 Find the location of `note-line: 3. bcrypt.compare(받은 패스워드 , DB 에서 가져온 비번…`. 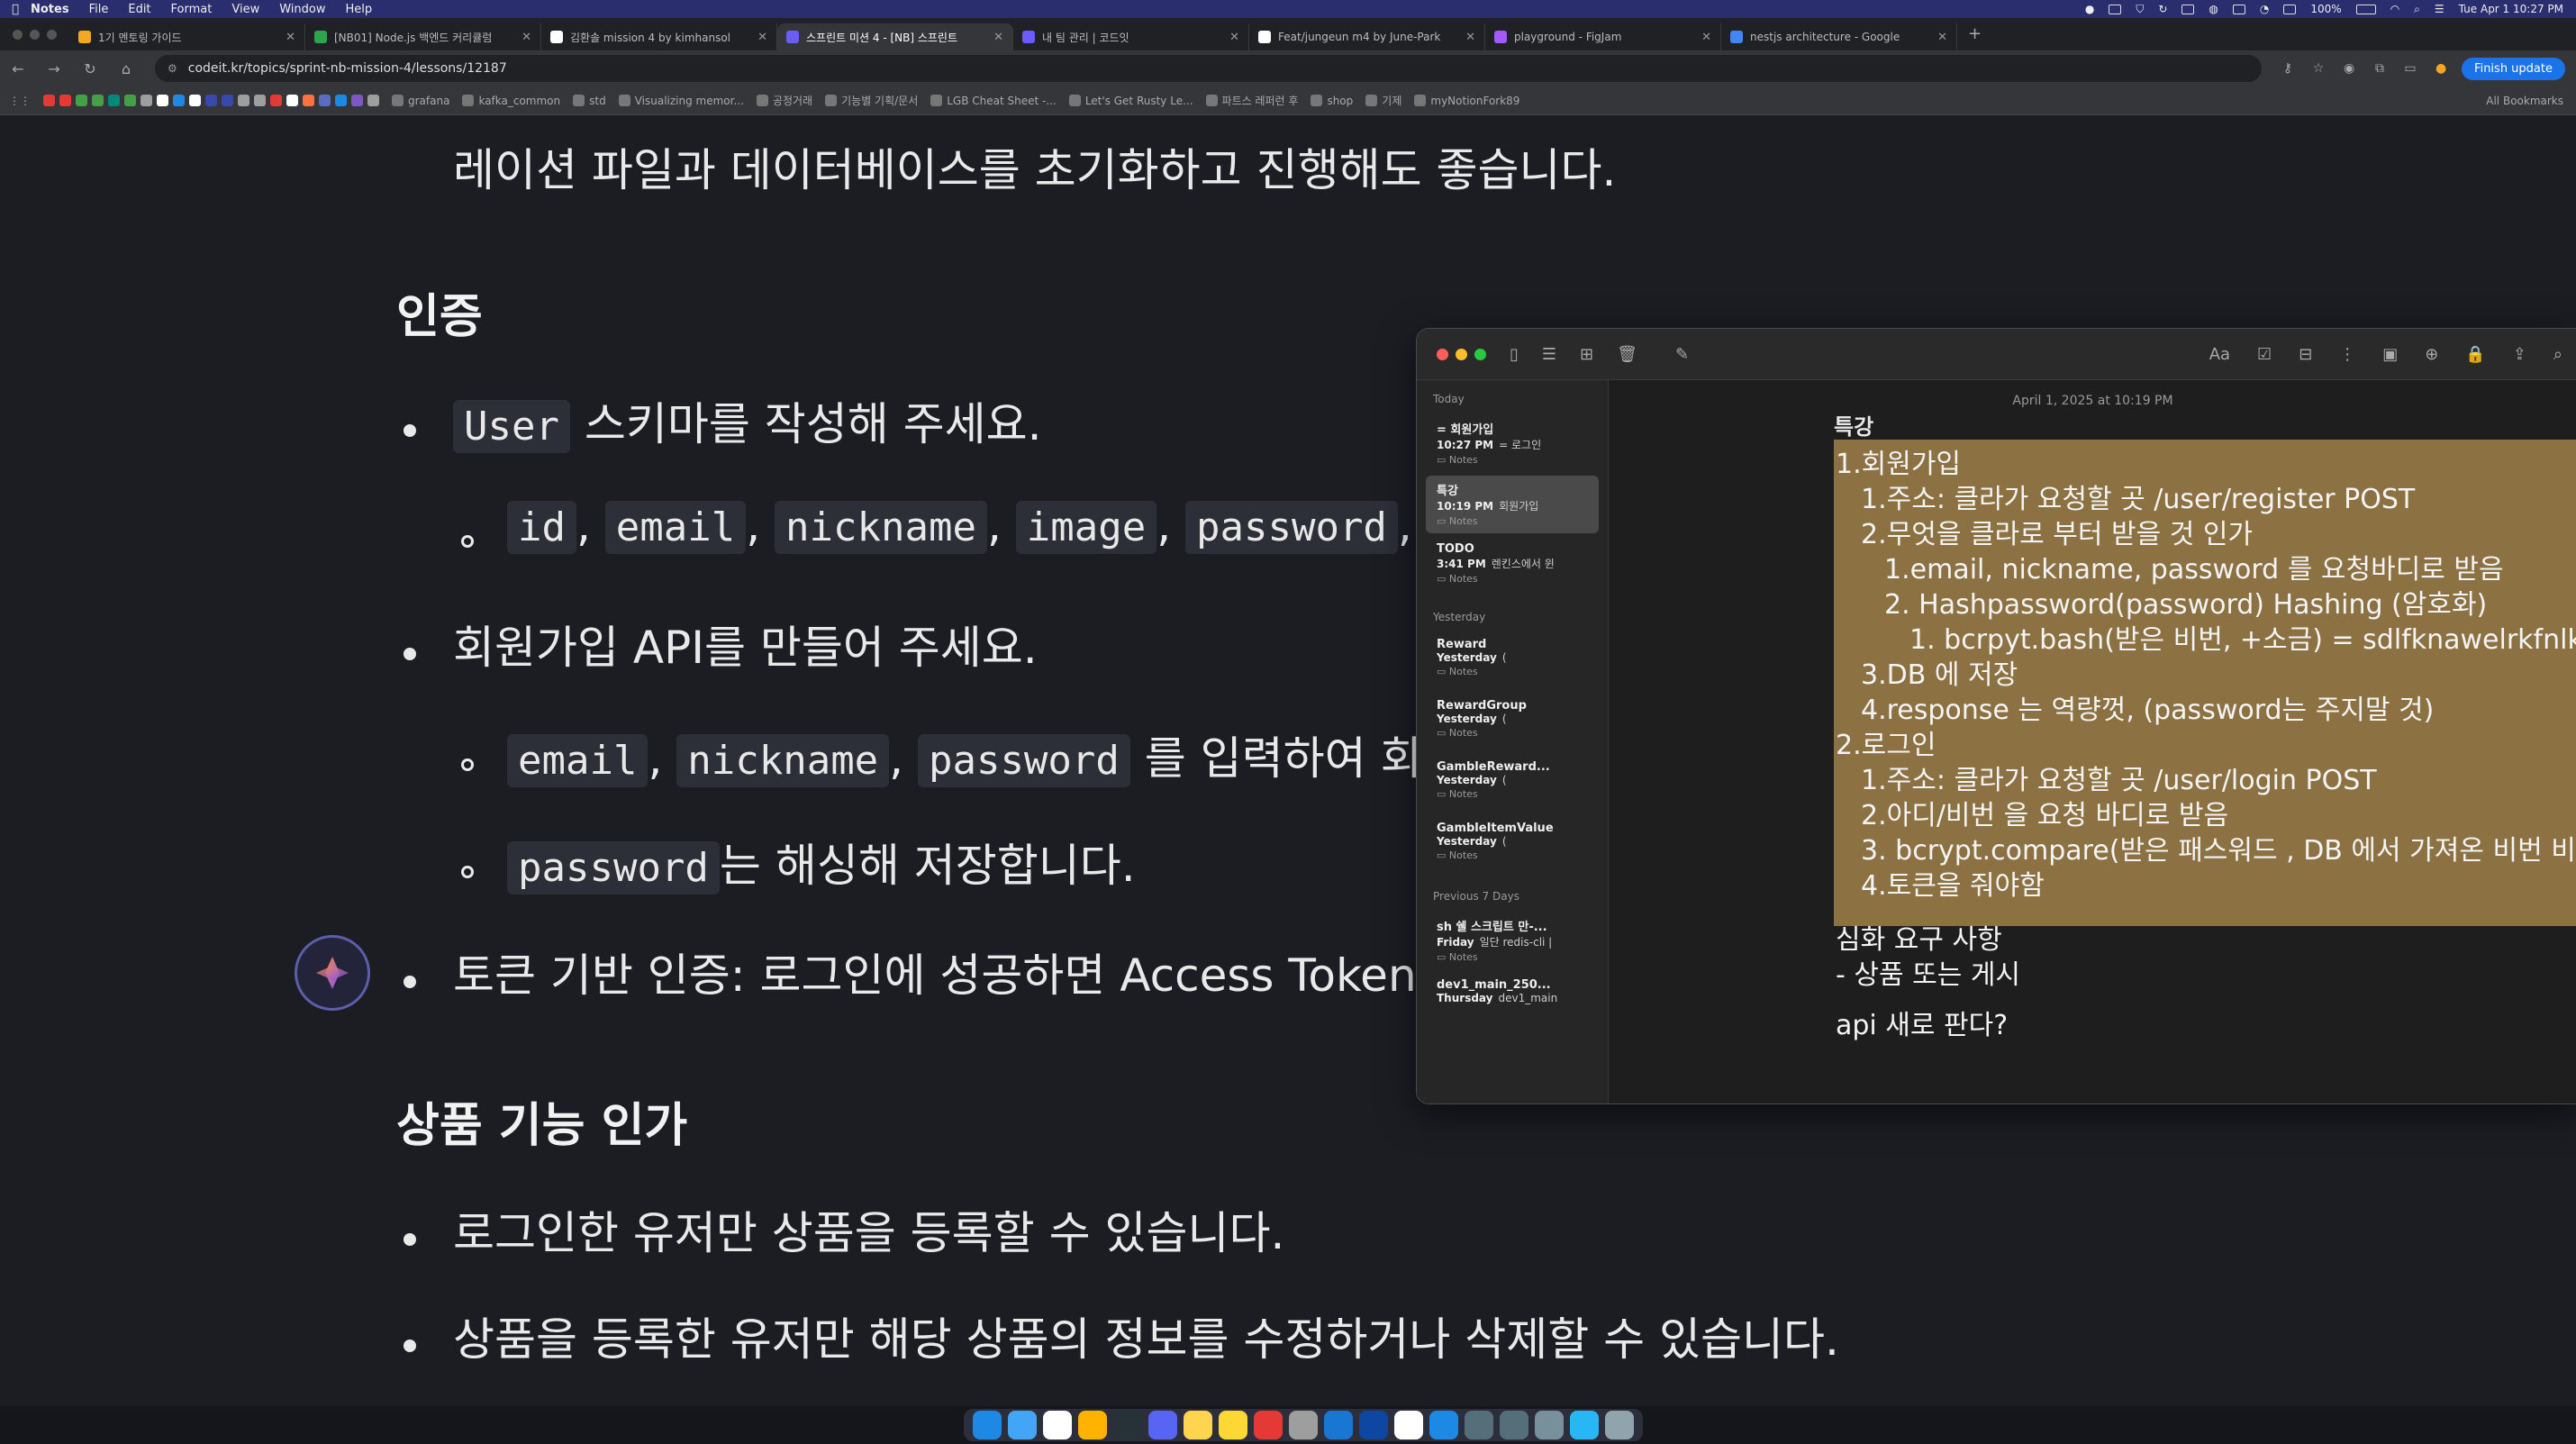

note-line: 3. bcrypt.compare(받은 패스워드 , DB 에서 가져온 비번… is located at coordinates (2218, 847).